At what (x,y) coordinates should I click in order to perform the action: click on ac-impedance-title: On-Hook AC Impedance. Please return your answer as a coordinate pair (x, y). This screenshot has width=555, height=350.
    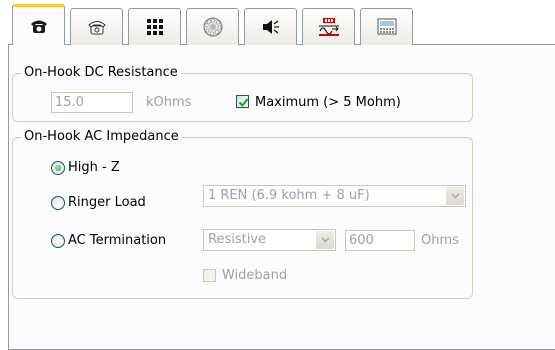
    Looking at the image, I should click on (101, 137).